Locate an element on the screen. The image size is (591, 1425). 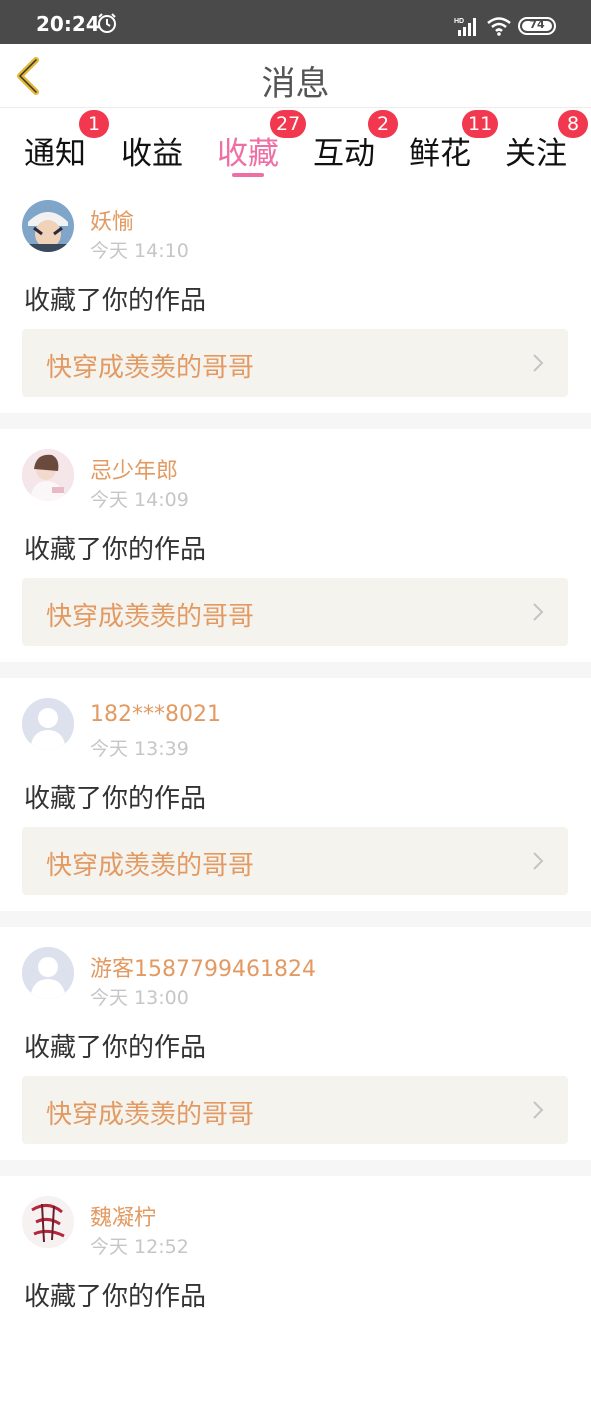
nav-bar: 消息 is located at coordinates (295, 76).